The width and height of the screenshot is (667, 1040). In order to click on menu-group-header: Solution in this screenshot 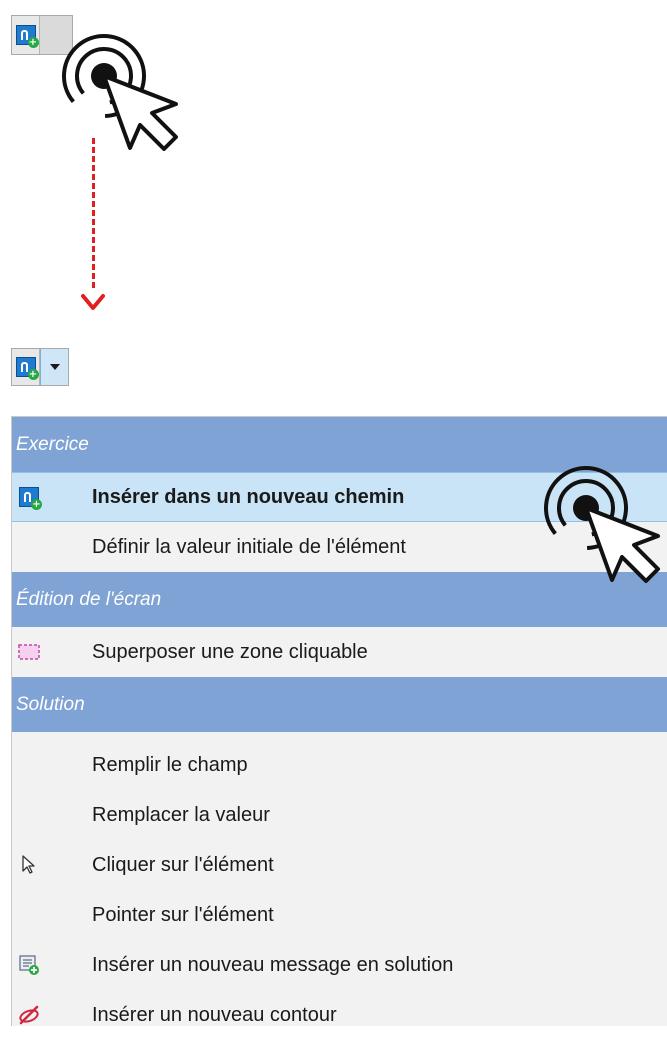, I will do `click(339, 704)`.